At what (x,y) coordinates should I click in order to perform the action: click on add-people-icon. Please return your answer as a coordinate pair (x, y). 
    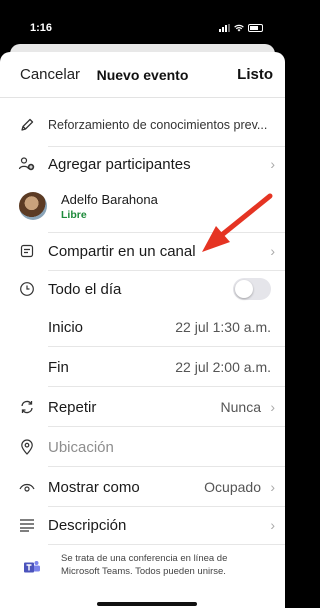
    Looking at the image, I should click on (27, 164).